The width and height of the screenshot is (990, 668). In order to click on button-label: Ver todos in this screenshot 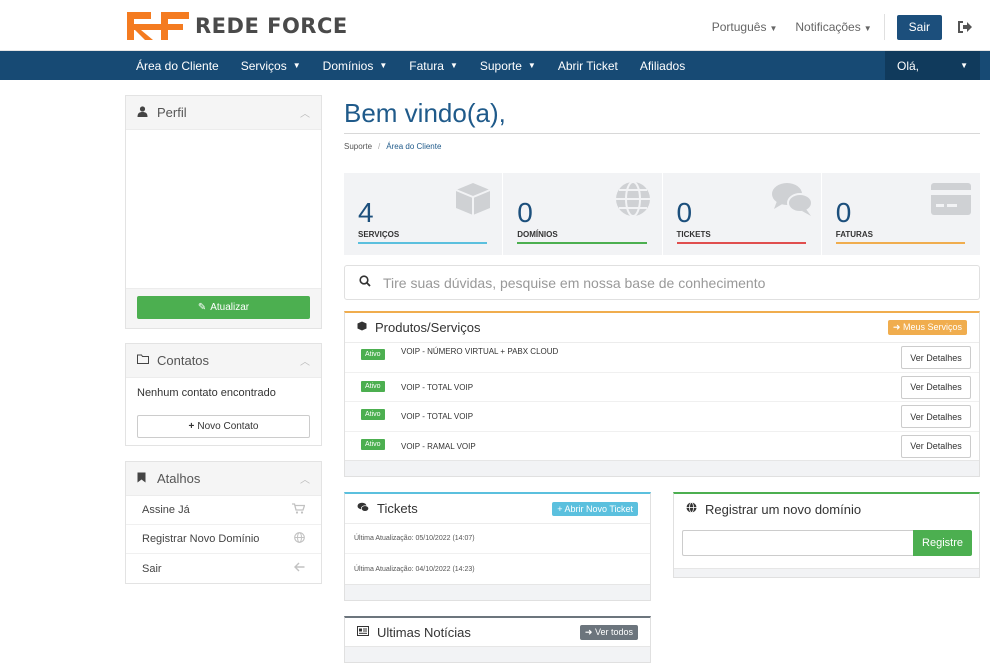, I will do `click(613, 632)`.